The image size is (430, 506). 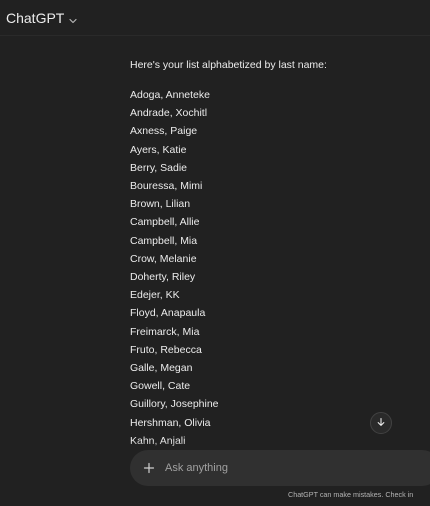 What do you see at coordinates (160, 386) in the screenshot?
I see `list-item: Gowell, Cate` at bounding box center [160, 386].